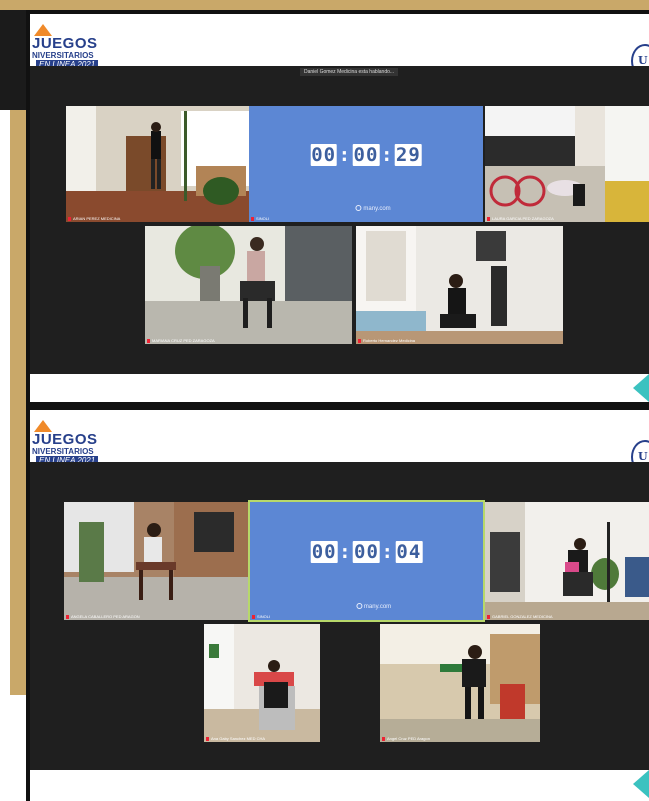  I want to click on participant-name-label: LAURA GARCIA PED ZARAGOZA, so click(520, 218).